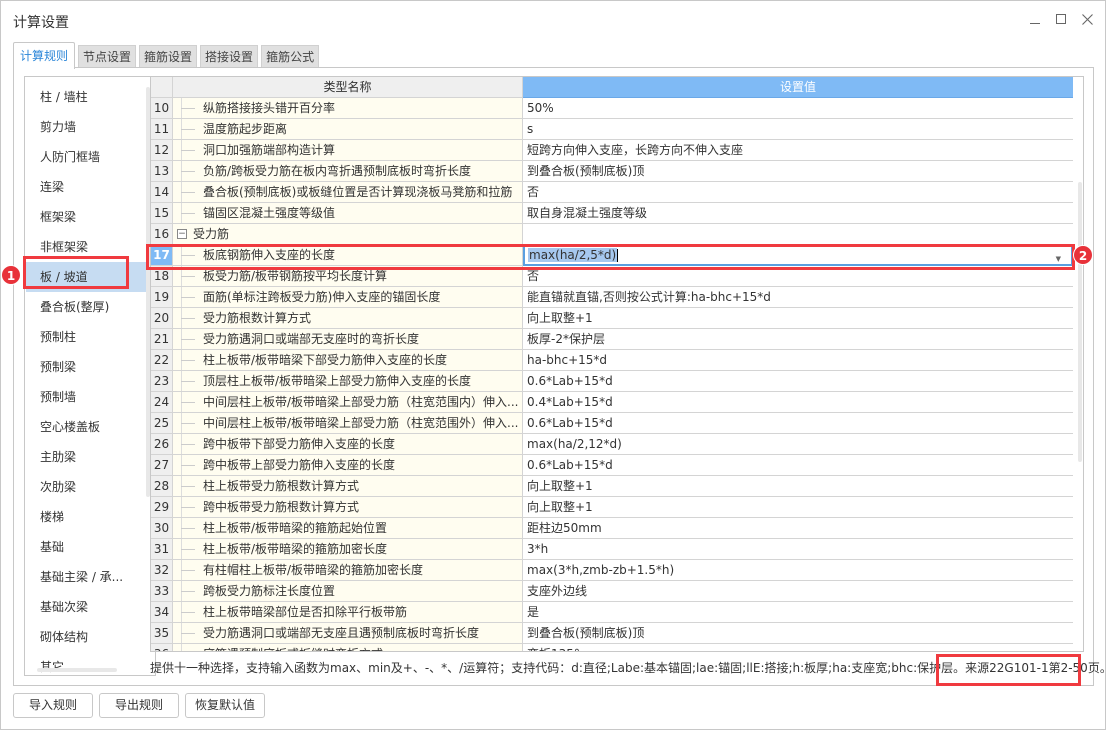  I want to click on setting-value-cell: 能直锚就直锚,否则按公式计算:ha-bhc+15*d, so click(798, 297).